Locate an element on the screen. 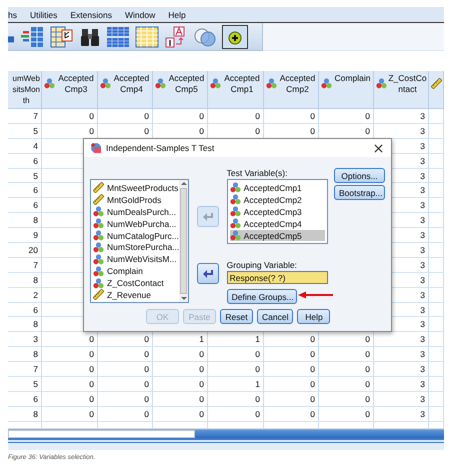  table-cell: 5 is located at coordinates (25, 131).